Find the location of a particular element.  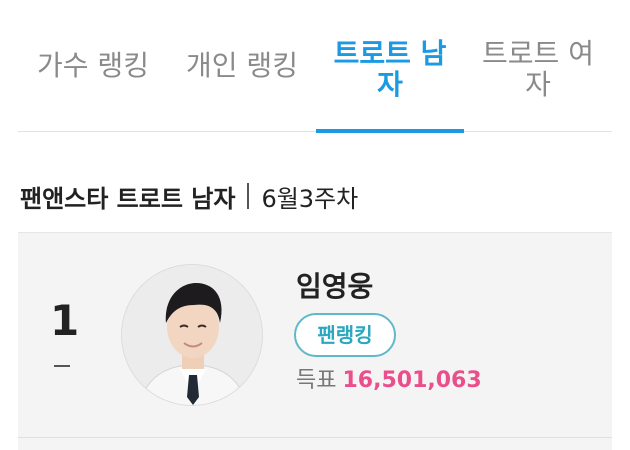

section-title: 팬앤스타 트로트 남자 is located at coordinates (128, 198).